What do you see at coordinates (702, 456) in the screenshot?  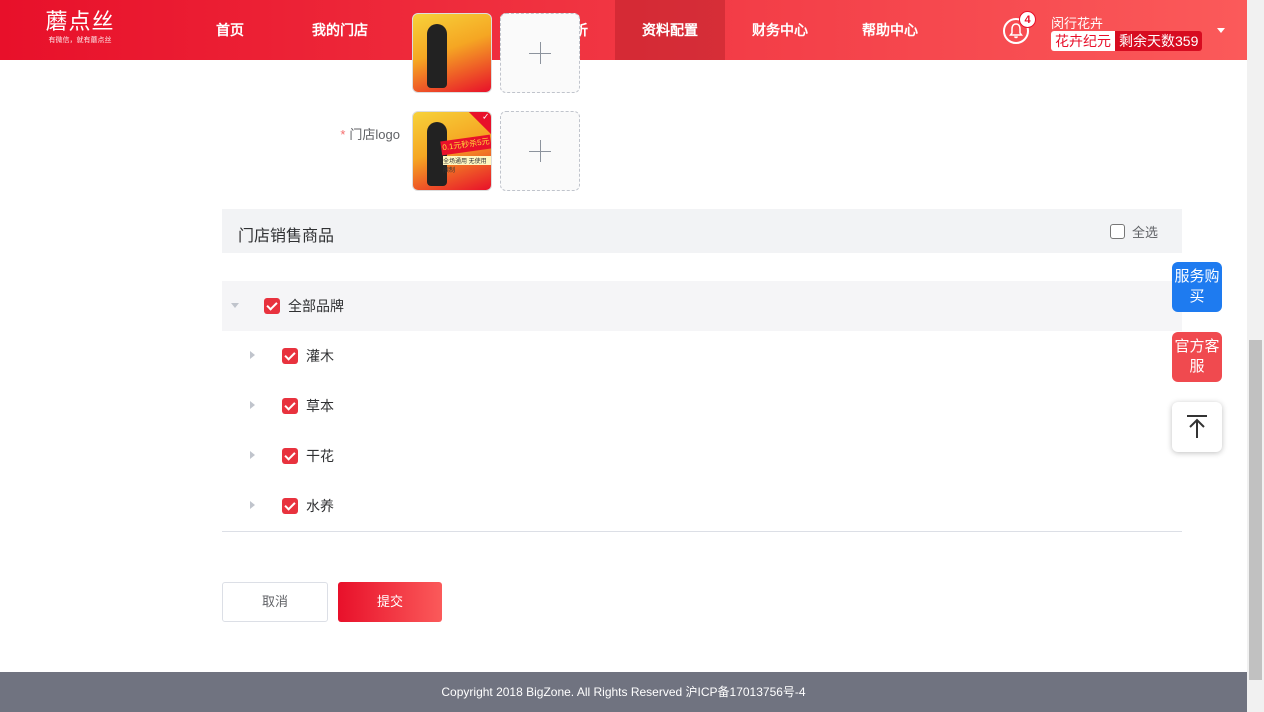 I see `tree-node-child: 干花` at bounding box center [702, 456].